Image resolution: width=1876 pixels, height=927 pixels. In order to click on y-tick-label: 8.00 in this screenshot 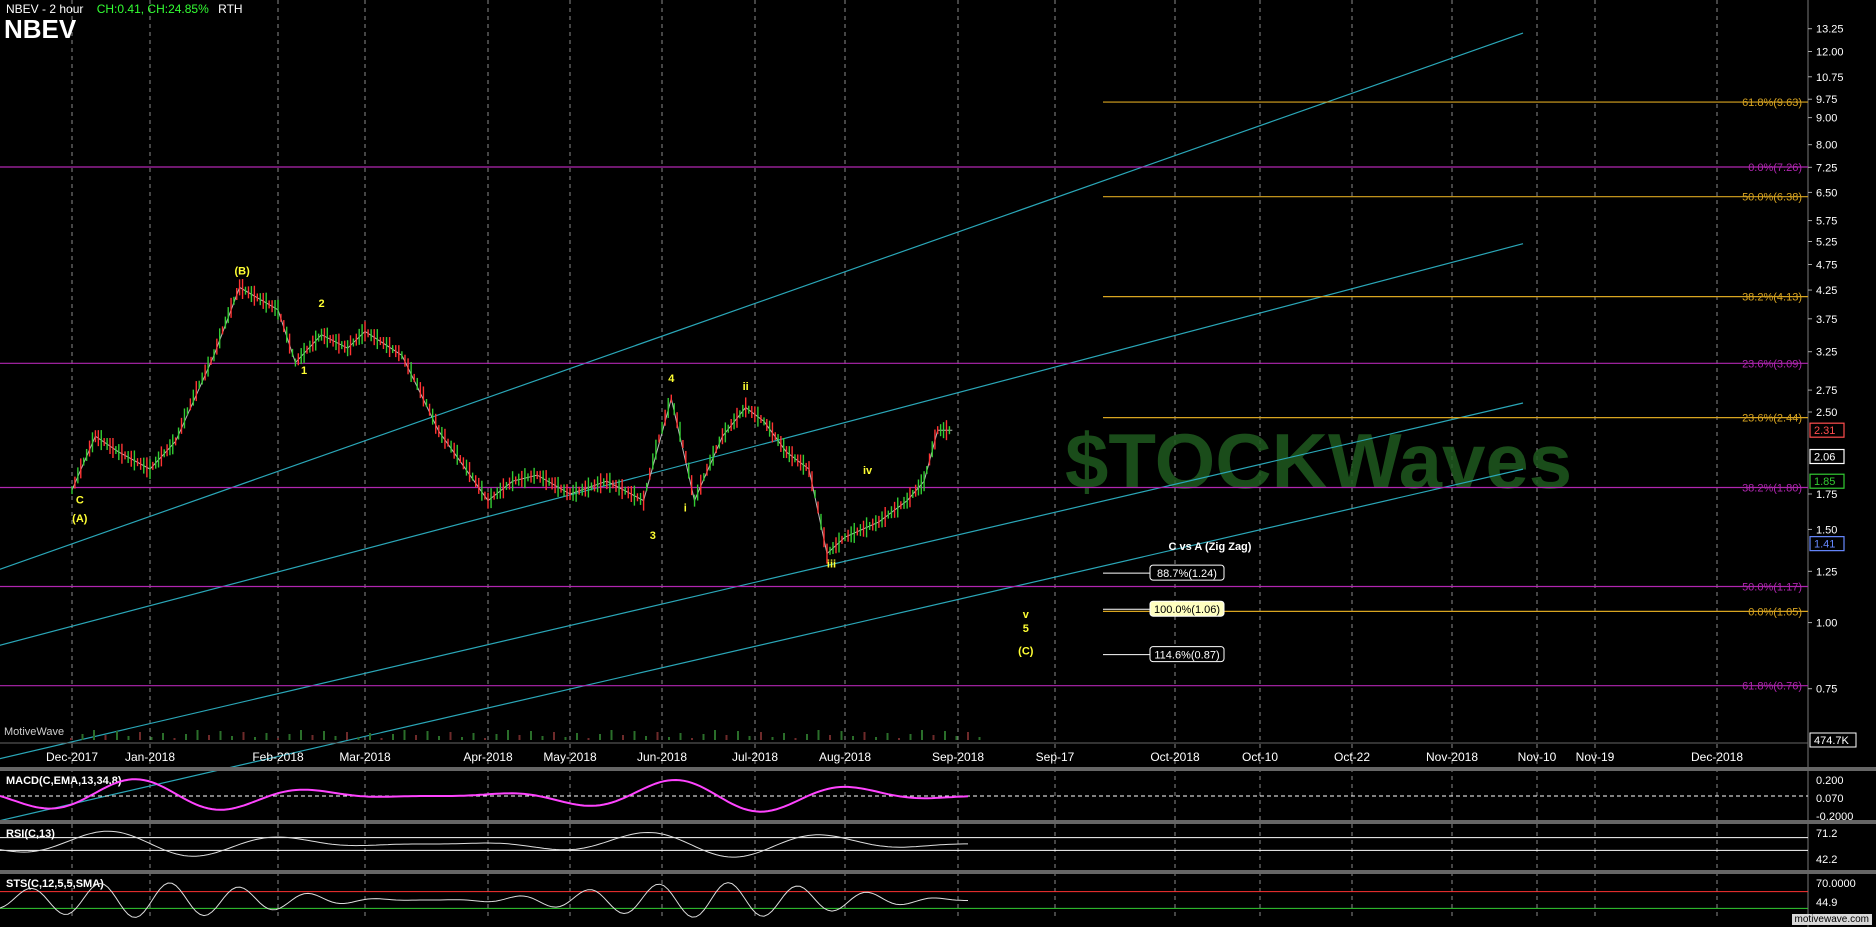, I will do `click(1826, 146)`.